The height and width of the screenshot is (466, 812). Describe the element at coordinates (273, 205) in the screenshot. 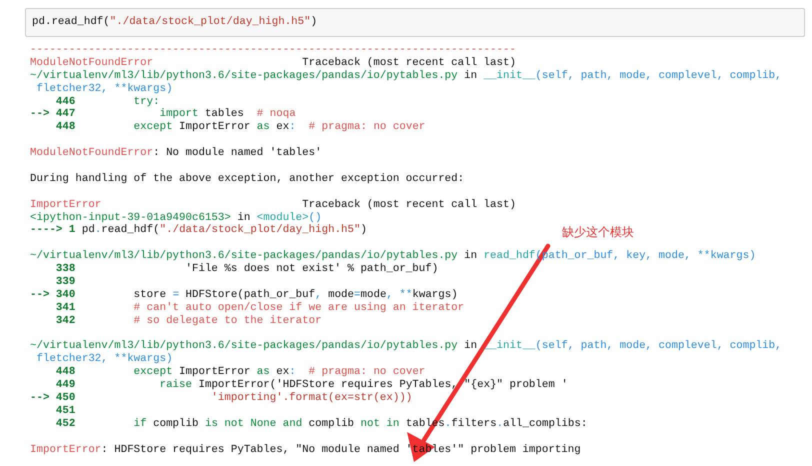

I see `traceback-line: ImportError Traceback (most recent call last)` at that location.